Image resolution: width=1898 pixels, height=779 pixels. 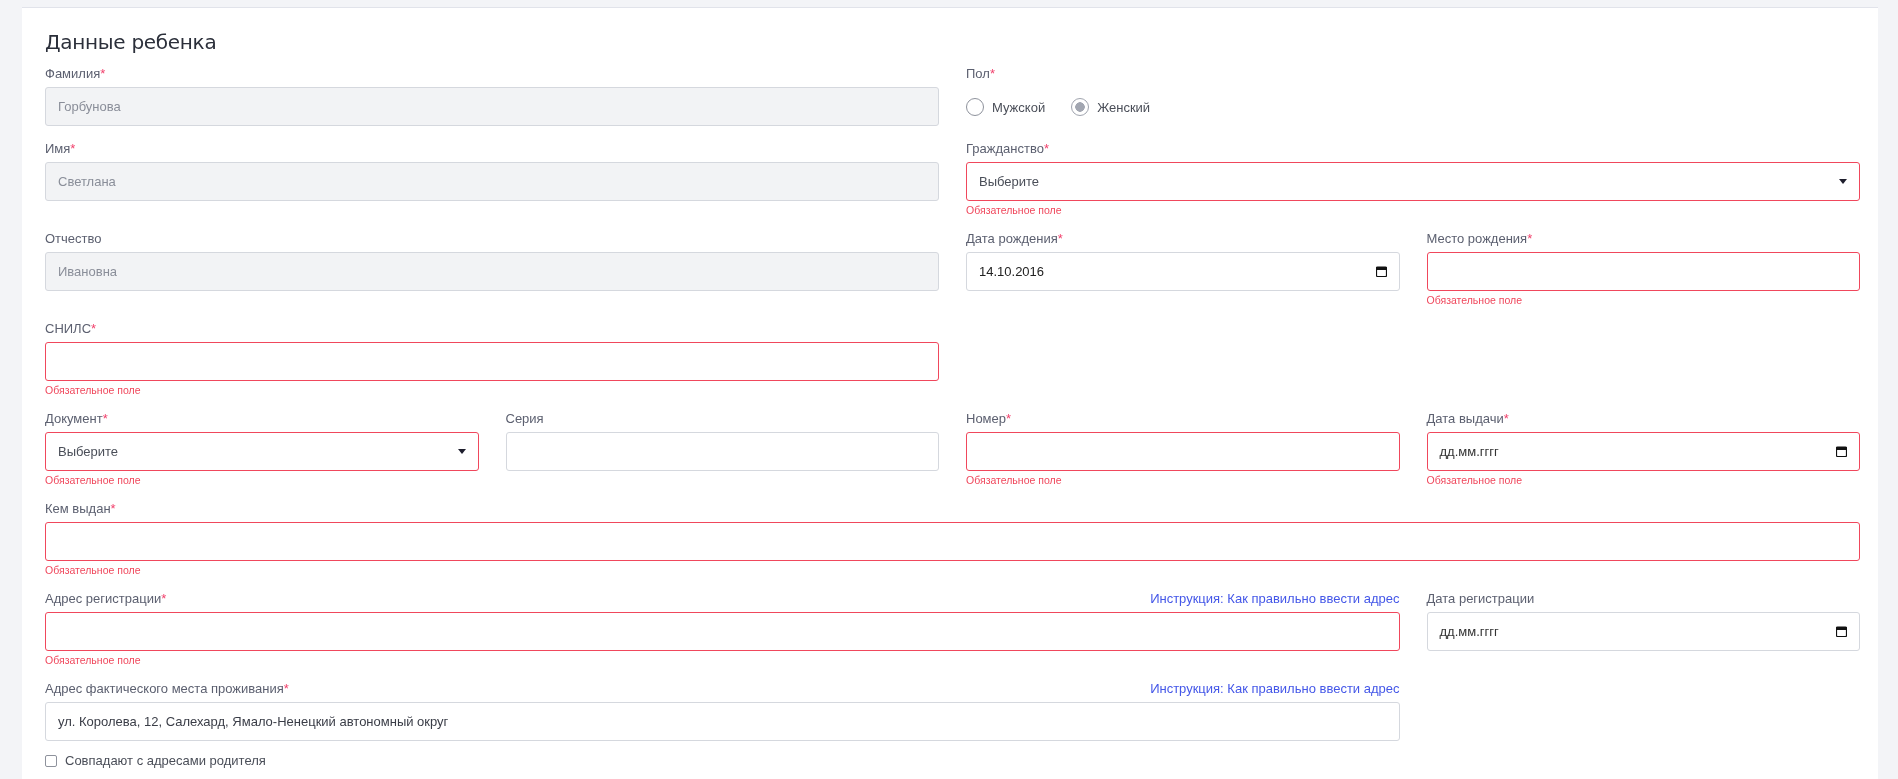 What do you see at coordinates (1480, 598) in the screenshot?
I see `field-label: Дата регистрации` at bounding box center [1480, 598].